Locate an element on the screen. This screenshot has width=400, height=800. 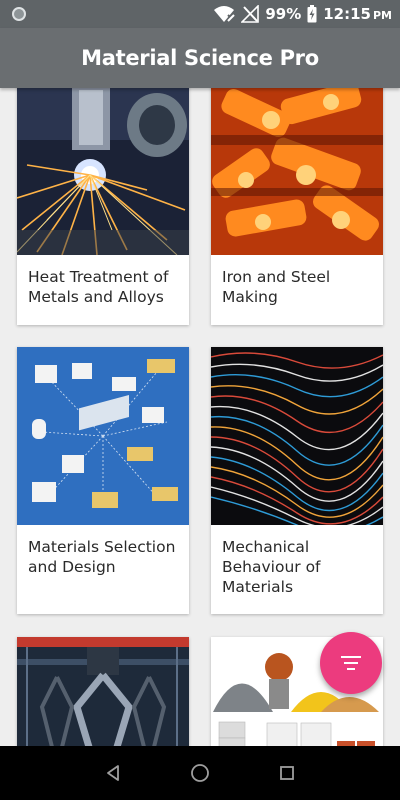
recents-button is located at coordinates (287, 773).